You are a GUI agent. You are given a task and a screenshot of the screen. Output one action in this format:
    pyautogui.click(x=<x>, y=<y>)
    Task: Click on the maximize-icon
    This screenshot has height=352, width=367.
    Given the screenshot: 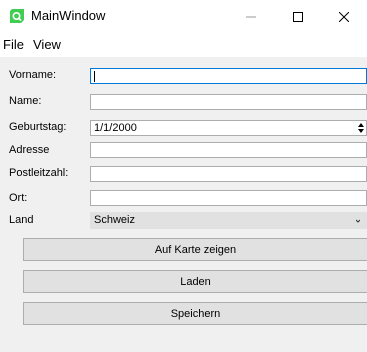 What is the action you would take?
    pyautogui.click(x=298, y=16)
    